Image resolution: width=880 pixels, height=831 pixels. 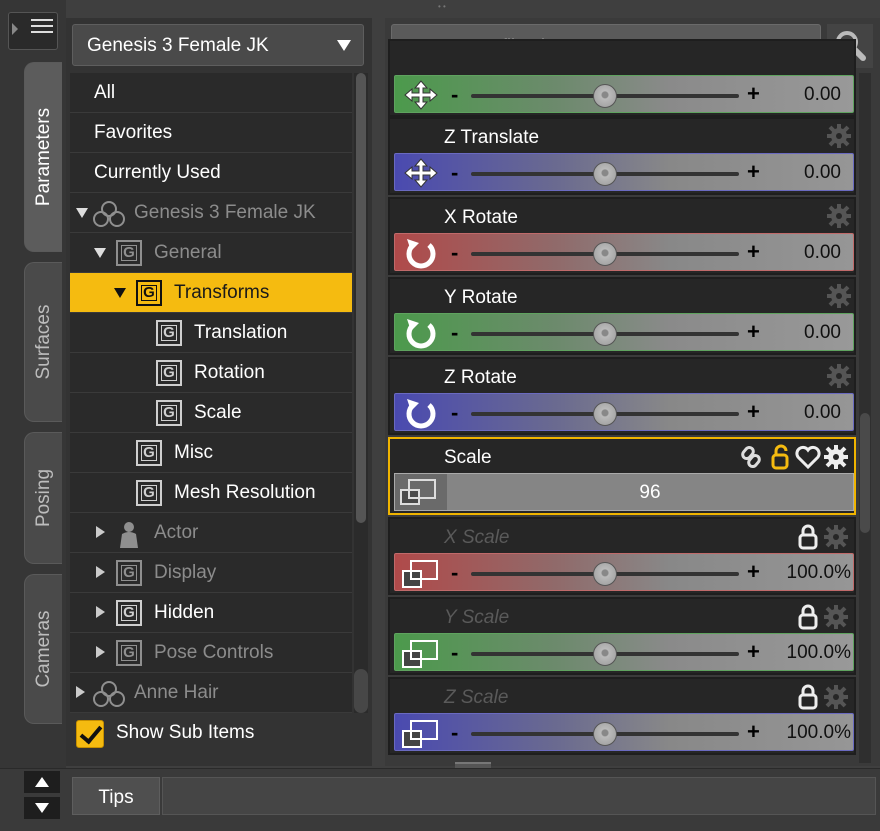 What do you see at coordinates (211, 213) in the screenshot?
I see `tree-node-figure-root: Genesis 3 Female JK` at bounding box center [211, 213].